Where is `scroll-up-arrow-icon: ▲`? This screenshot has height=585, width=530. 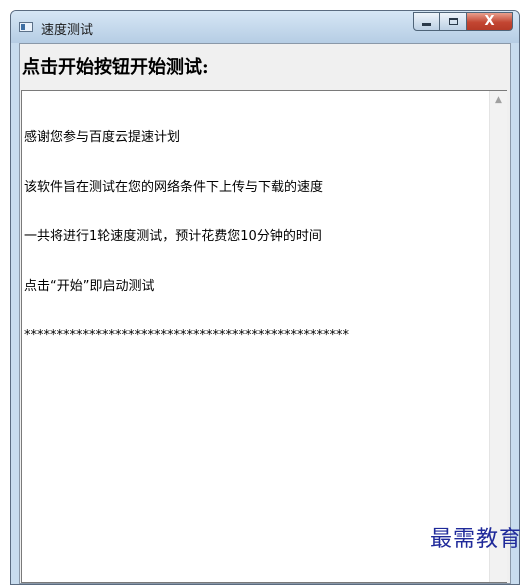 scroll-up-arrow-icon: ▲ is located at coordinates (498, 99).